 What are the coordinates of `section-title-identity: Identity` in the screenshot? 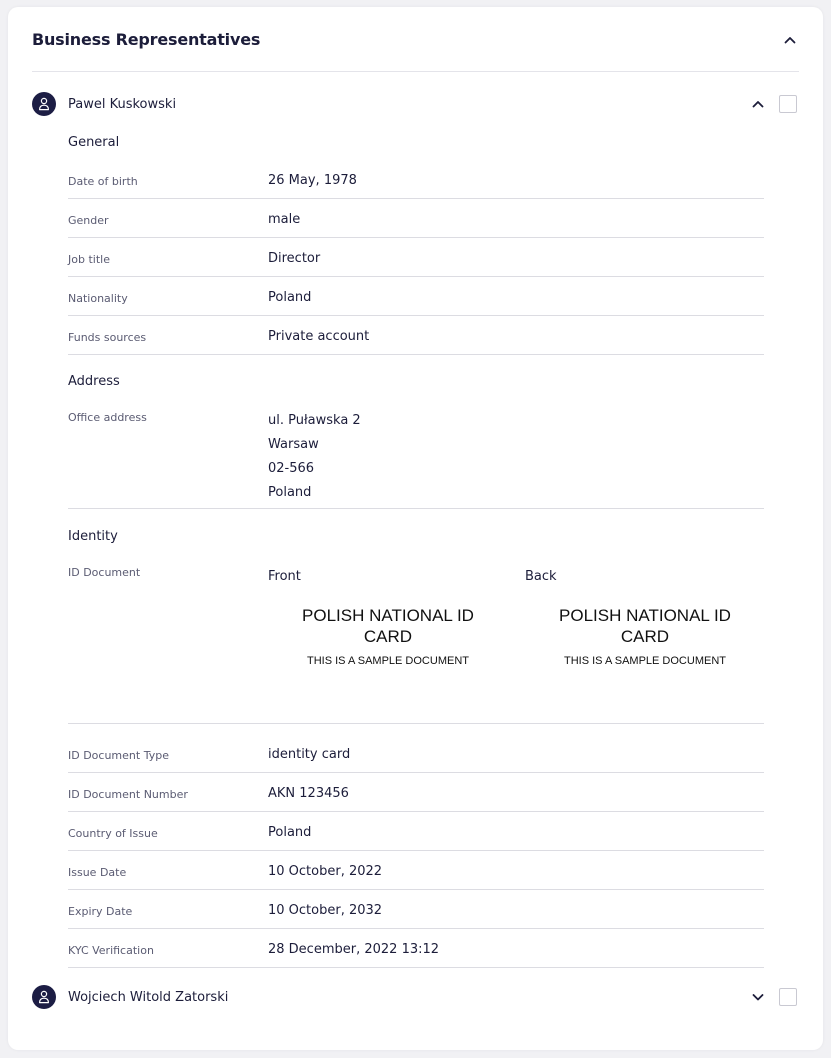 It's located at (93, 536).